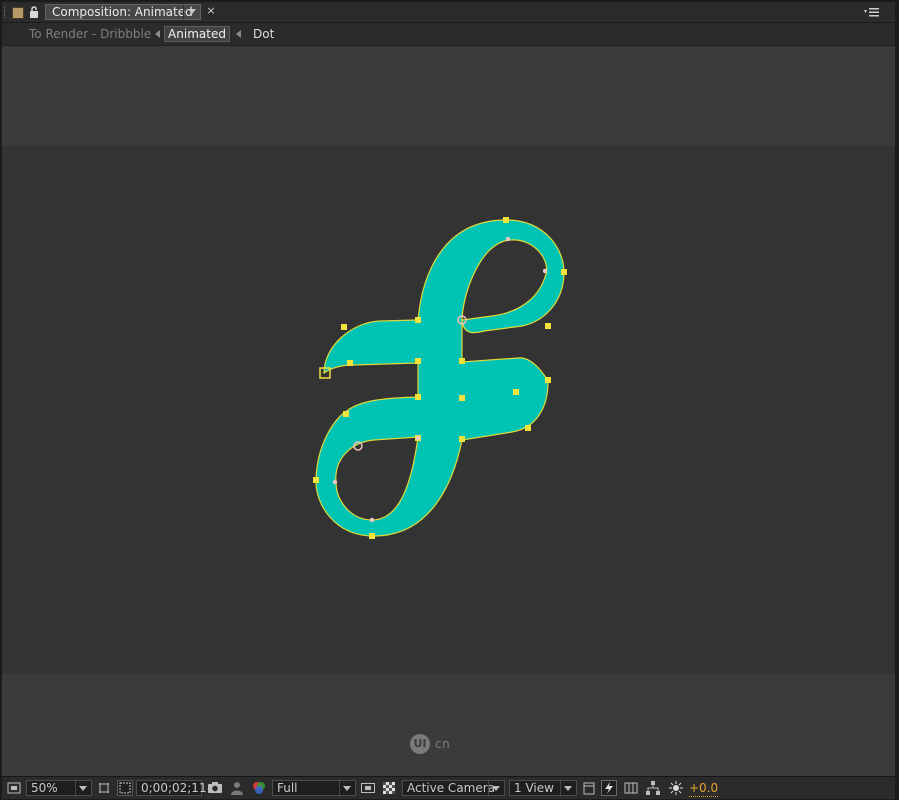 The image size is (899, 800). What do you see at coordinates (704, 788) in the screenshot?
I see `exposure-value: +0.0` at bounding box center [704, 788].